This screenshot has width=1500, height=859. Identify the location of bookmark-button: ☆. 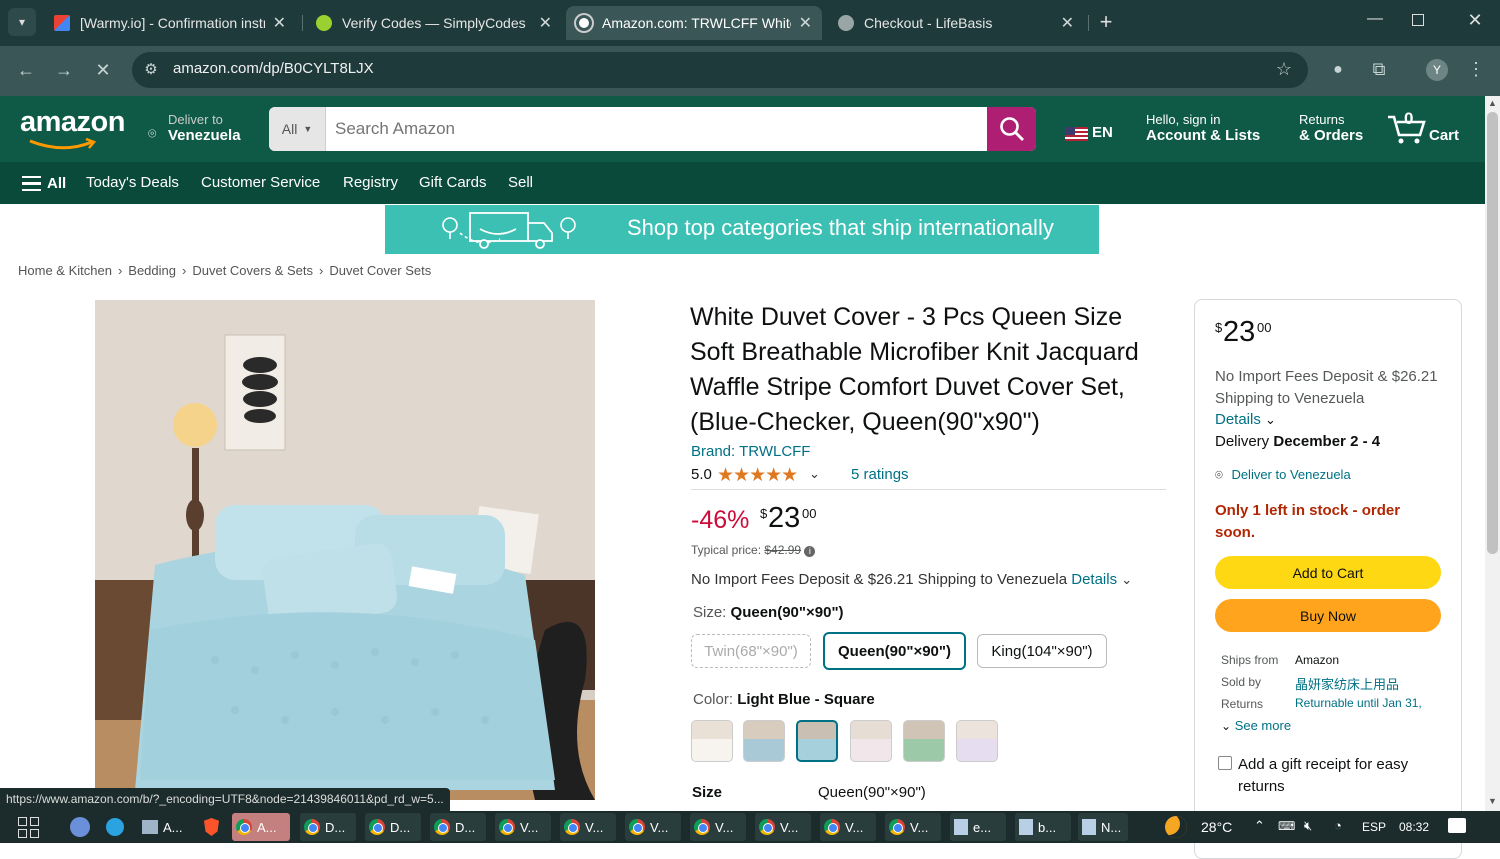
(1284, 69).